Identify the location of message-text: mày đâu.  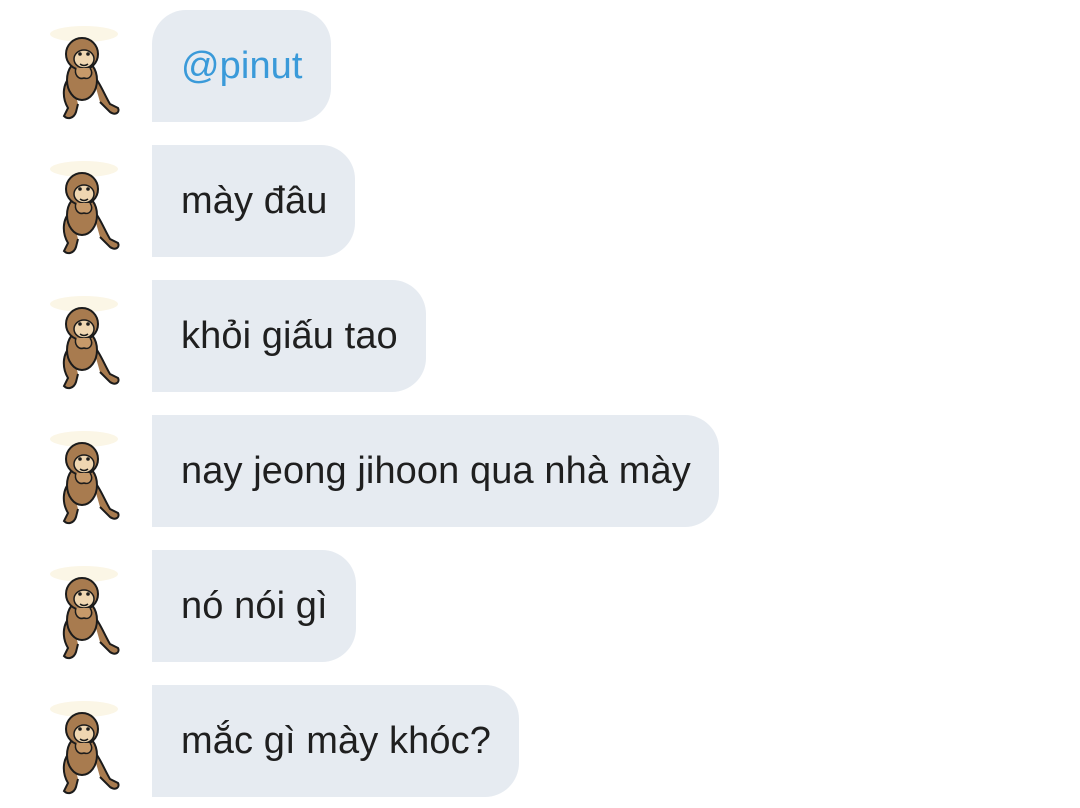
(254, 200).